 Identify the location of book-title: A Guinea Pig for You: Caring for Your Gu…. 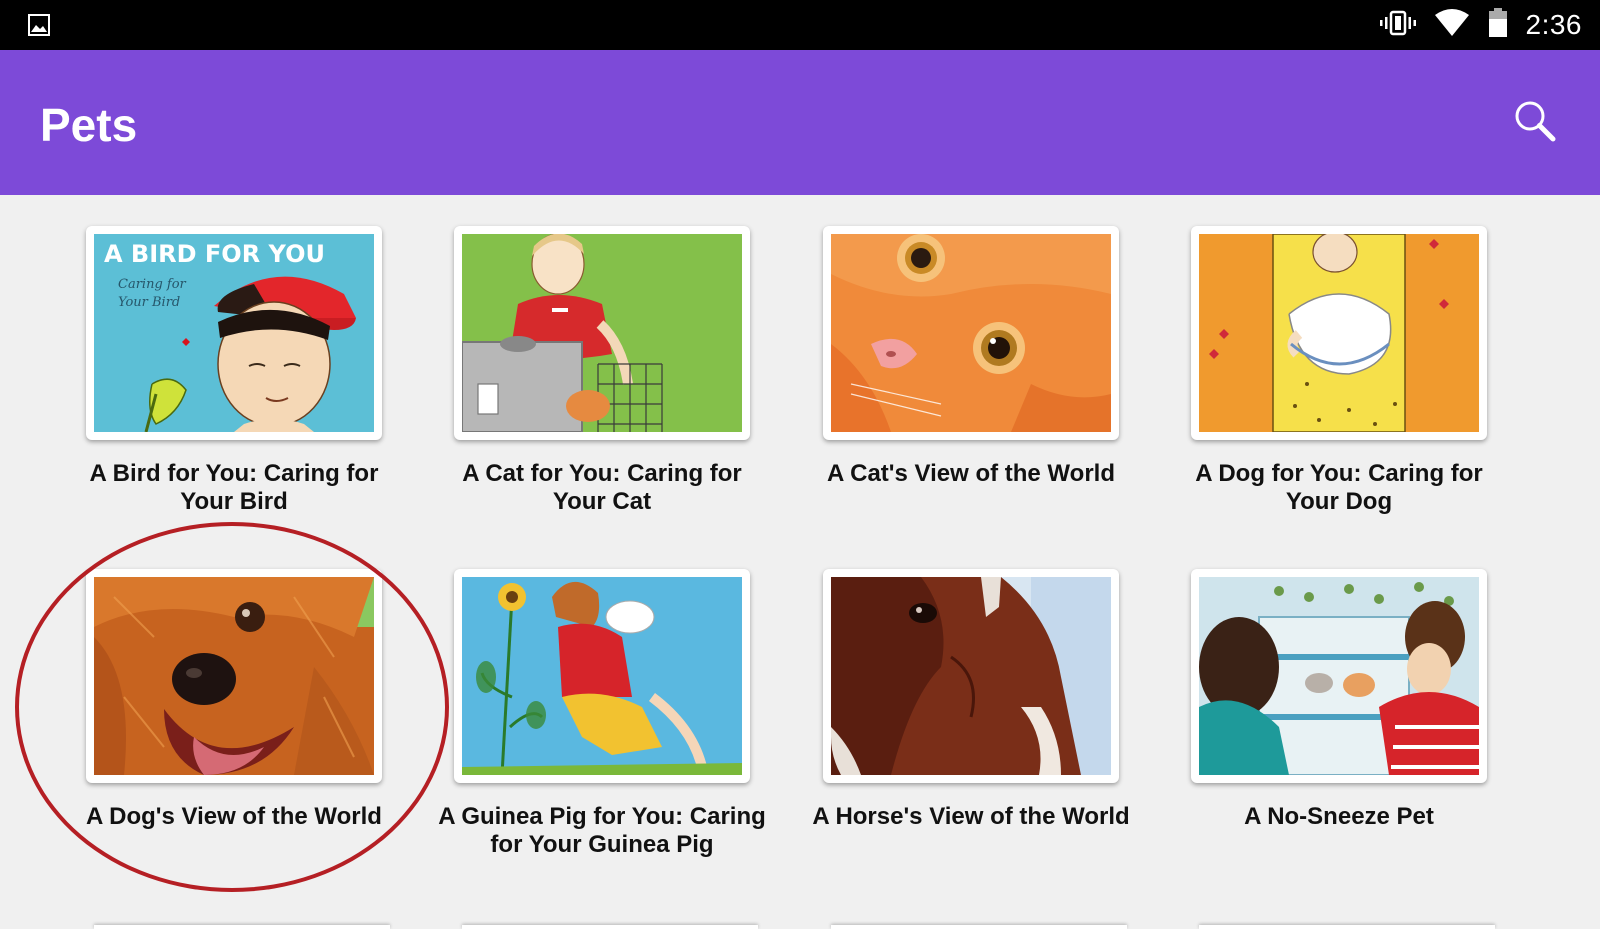
(602, 830).